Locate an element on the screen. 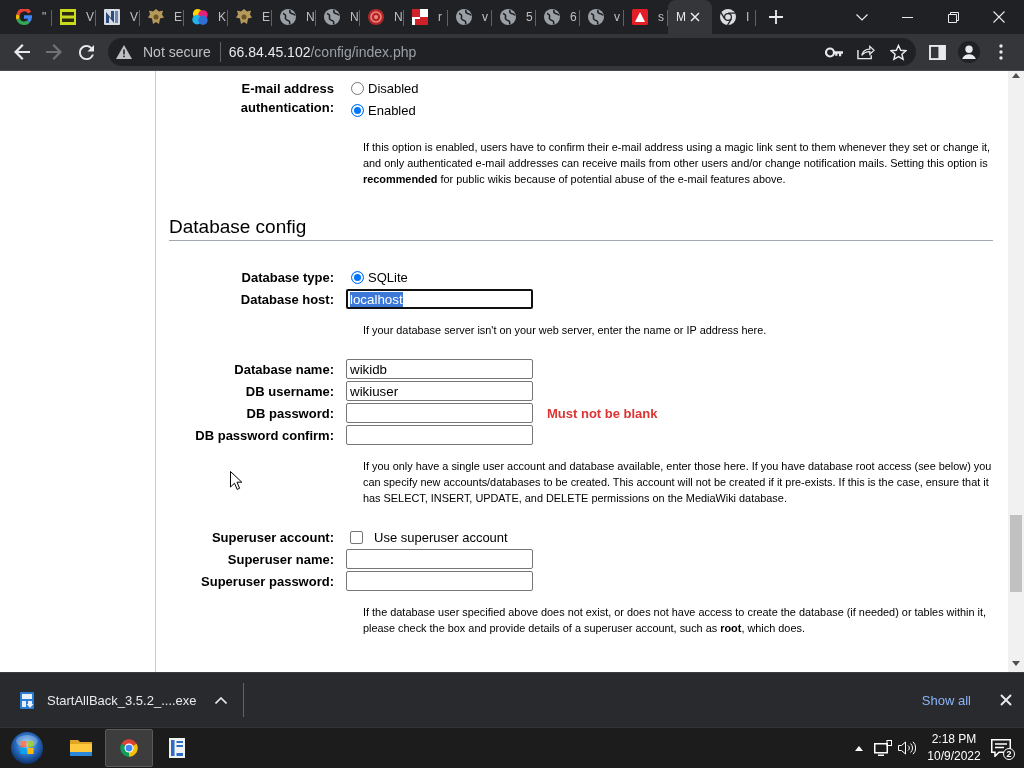  browser-tab: 5 is located at coordinates (514, 17).